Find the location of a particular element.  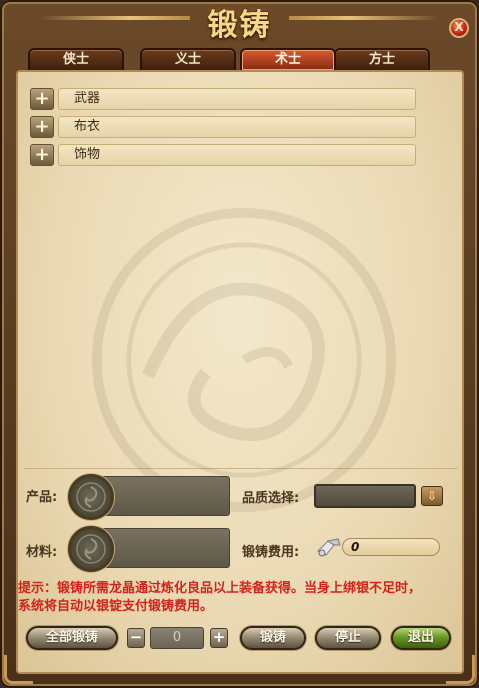

product-slot-icon is located at coordinates (91, 497).